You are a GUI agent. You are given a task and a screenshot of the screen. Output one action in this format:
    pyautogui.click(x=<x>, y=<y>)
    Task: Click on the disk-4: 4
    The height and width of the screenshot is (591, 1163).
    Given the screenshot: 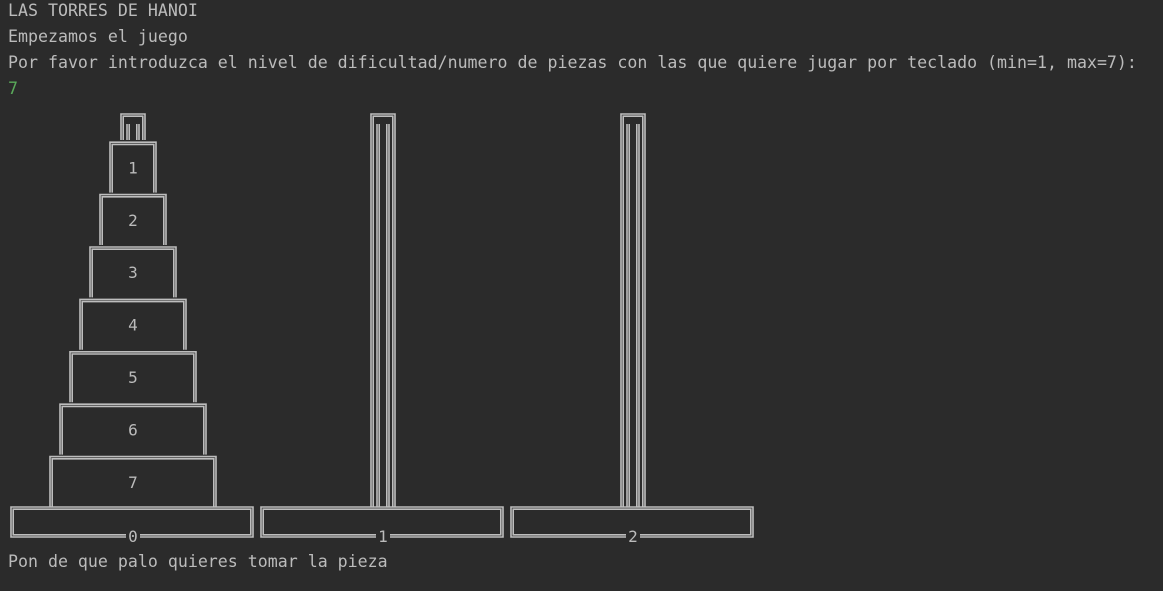 What is the action you would take?
    pyautogui.click(x=133, y=324)
    